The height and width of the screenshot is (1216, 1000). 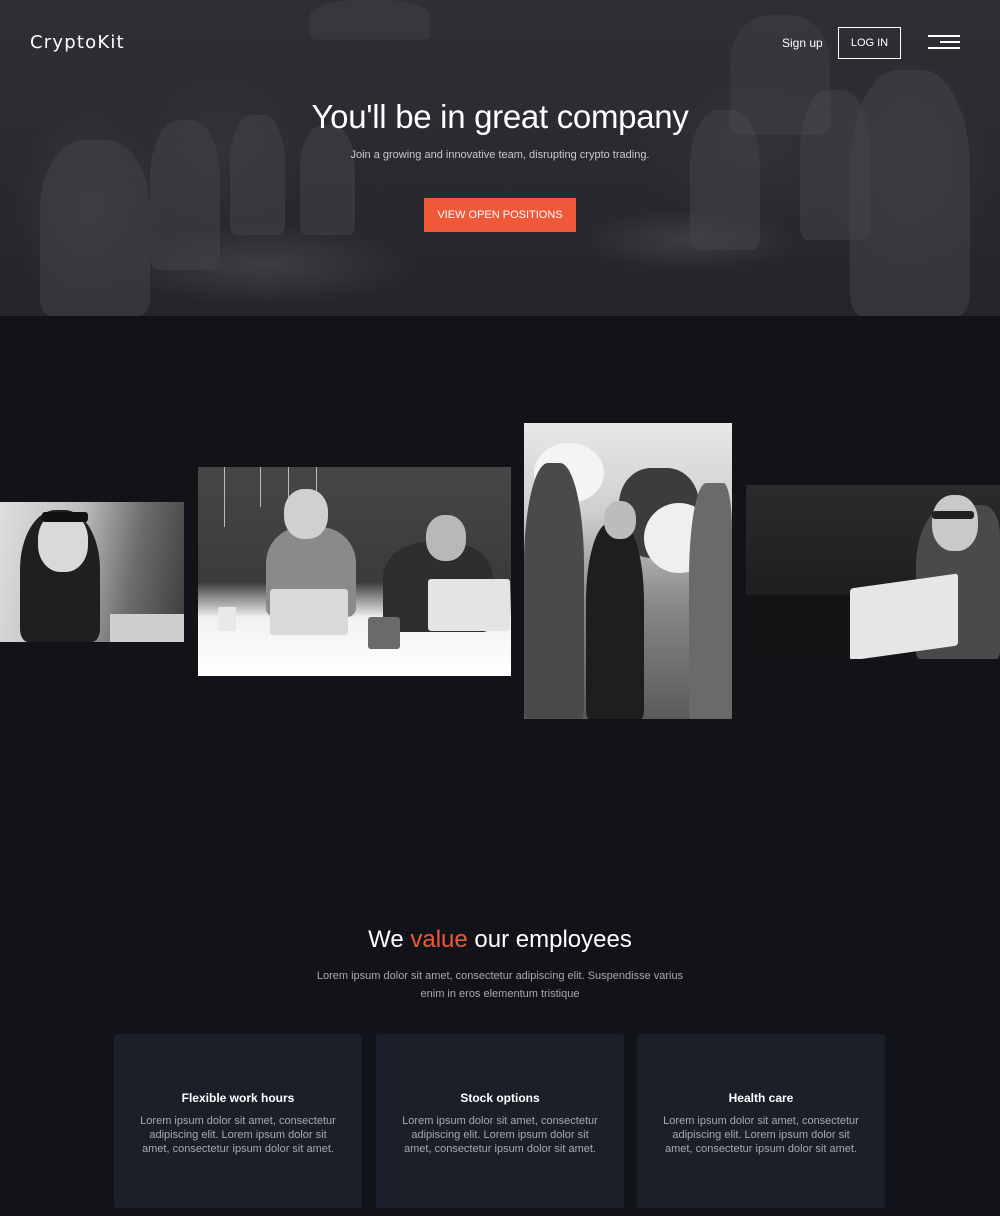 I want to click on benefit-card-title: Stock options, so click(x=500, y=1098).